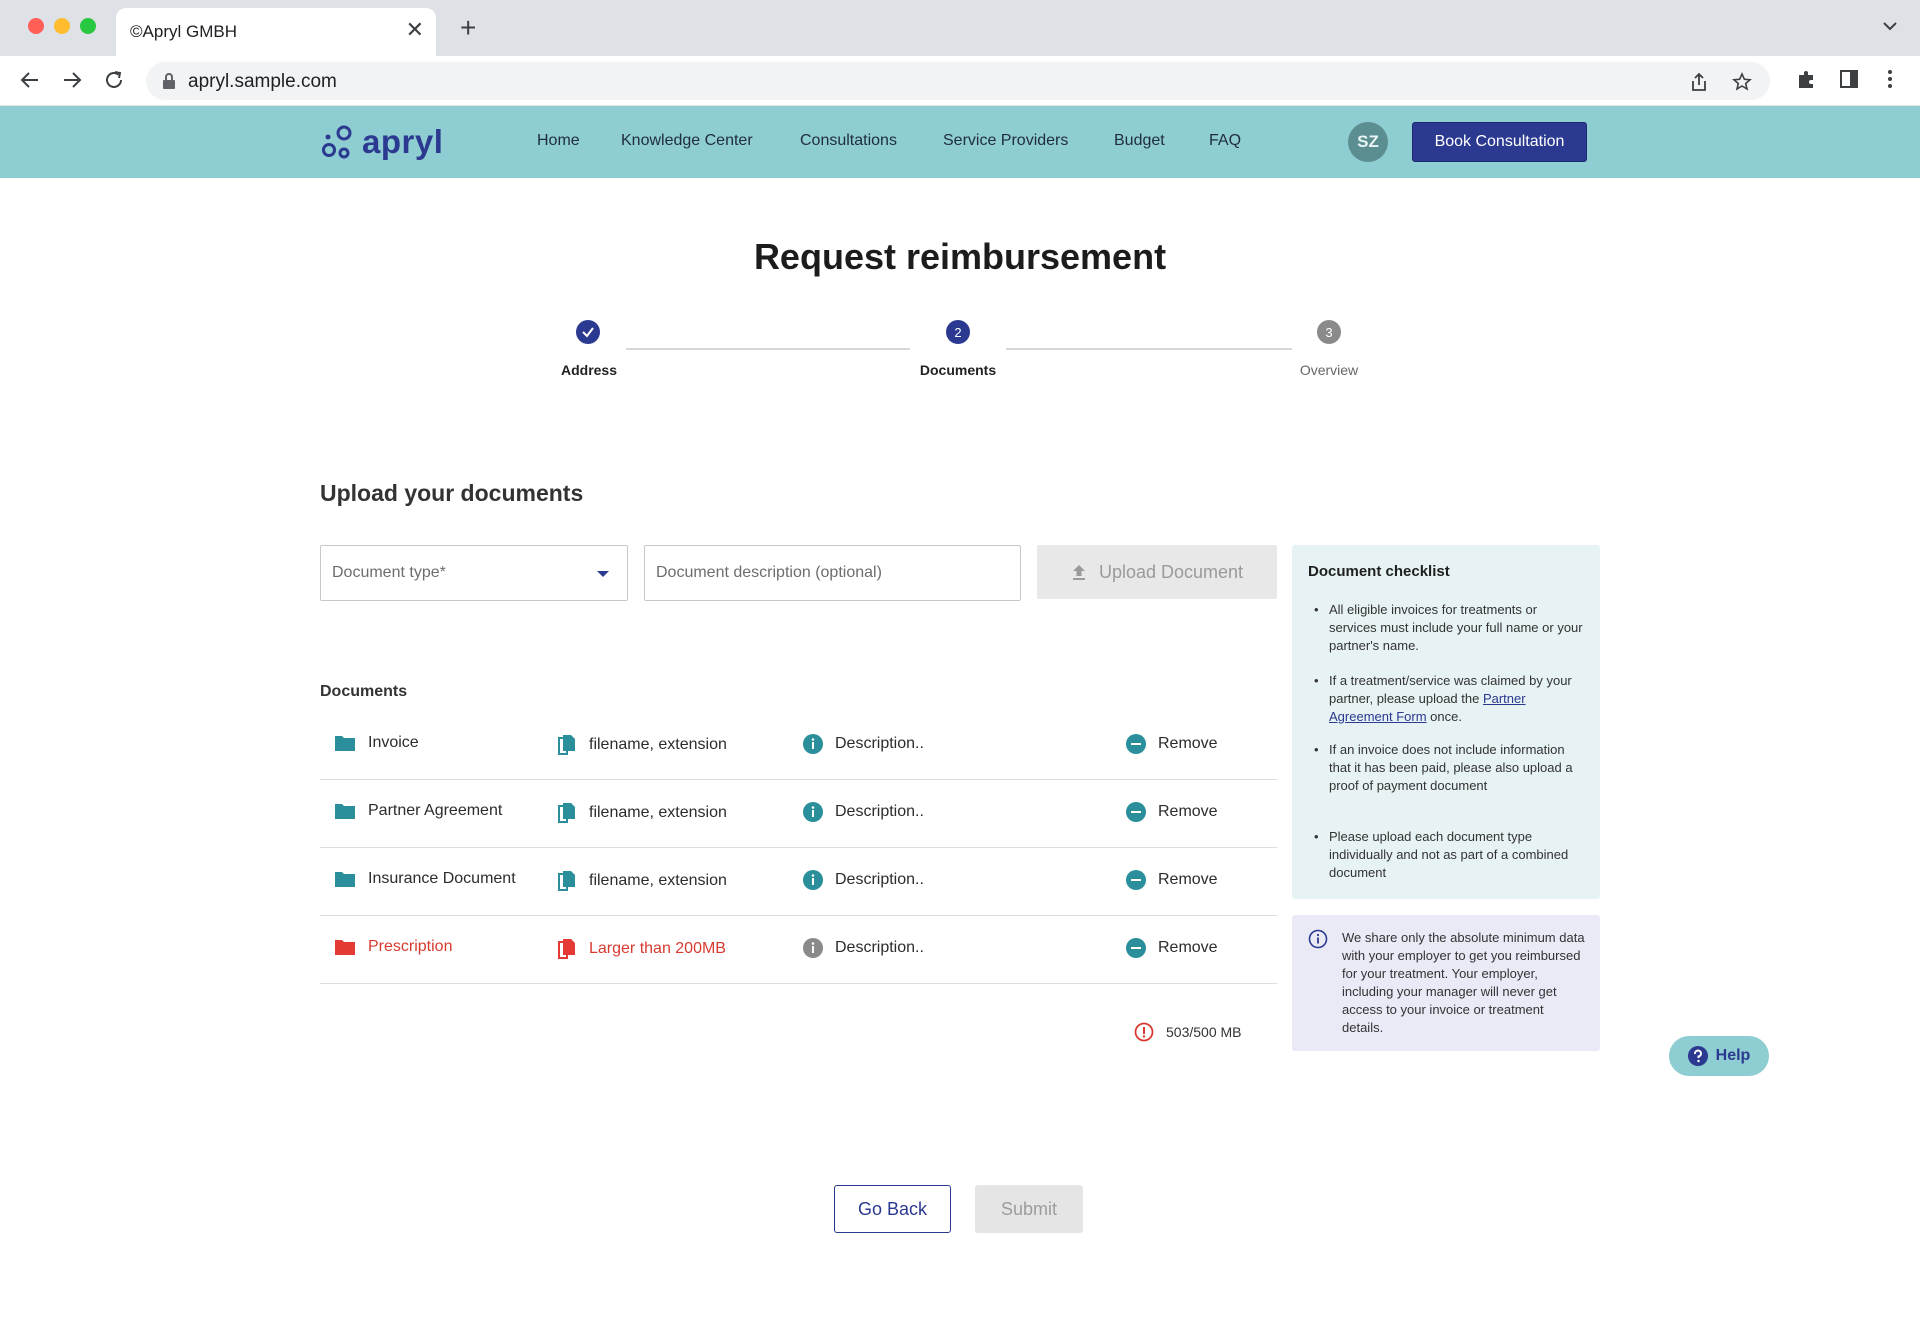 Image resolution: width=1920 pixels, height=1321 pixels. Describe the element at coordinates (442, 878) in the screenshot. I see `document-type-label: Insurance Document` at that location.